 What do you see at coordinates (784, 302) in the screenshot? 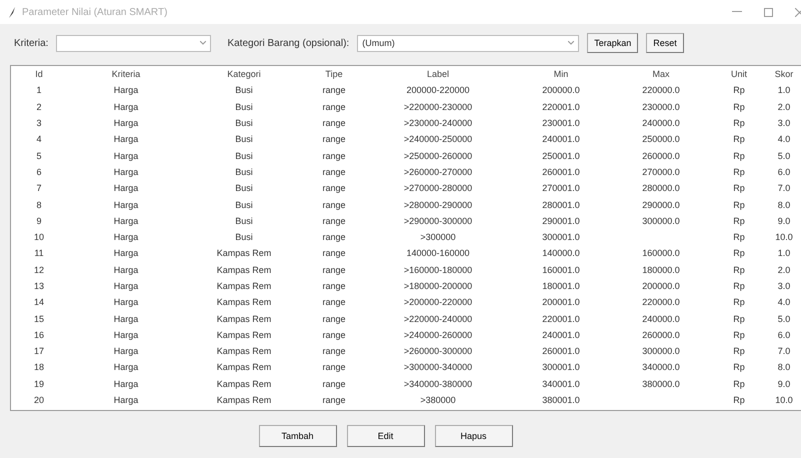
I see `table-cell-text: 4.0` at bounding box center [784, 302].